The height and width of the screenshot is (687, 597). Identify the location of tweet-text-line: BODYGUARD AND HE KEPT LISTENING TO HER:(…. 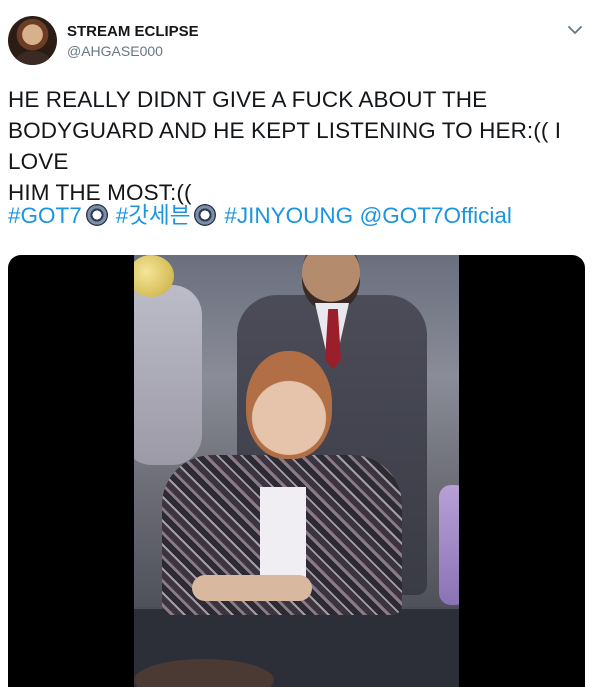
(285, 146).